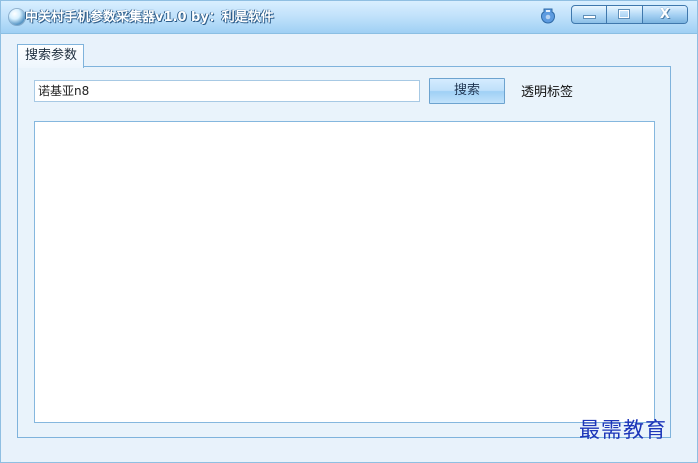 The width and height of the screenshot is (698, 463). Describe the element at coordinates (547, 92) in the screenshot. I see `transparent-label: 透明标签` at that location.